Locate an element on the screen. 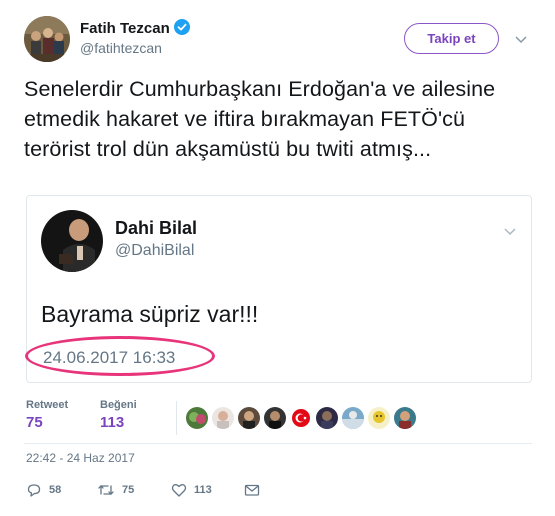  reply-count: 58 is located at coordinates (55, 490).